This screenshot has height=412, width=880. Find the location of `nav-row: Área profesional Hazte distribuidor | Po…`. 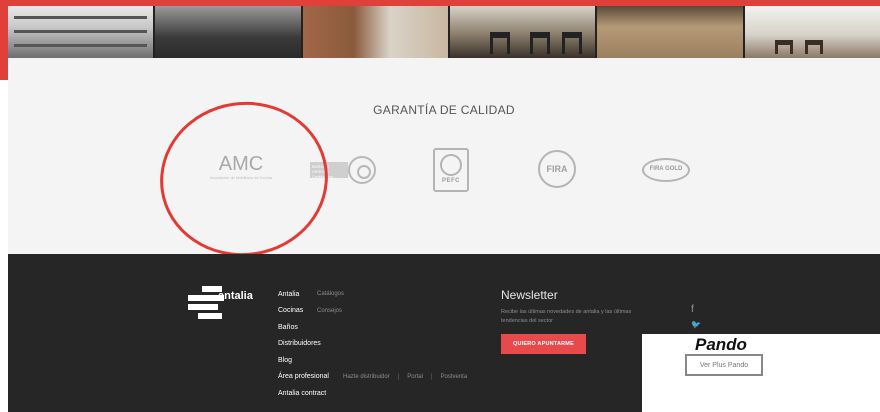

nav-row: Área profesional Hazte distribuidor | Po… is located at coordinates (372, 377).